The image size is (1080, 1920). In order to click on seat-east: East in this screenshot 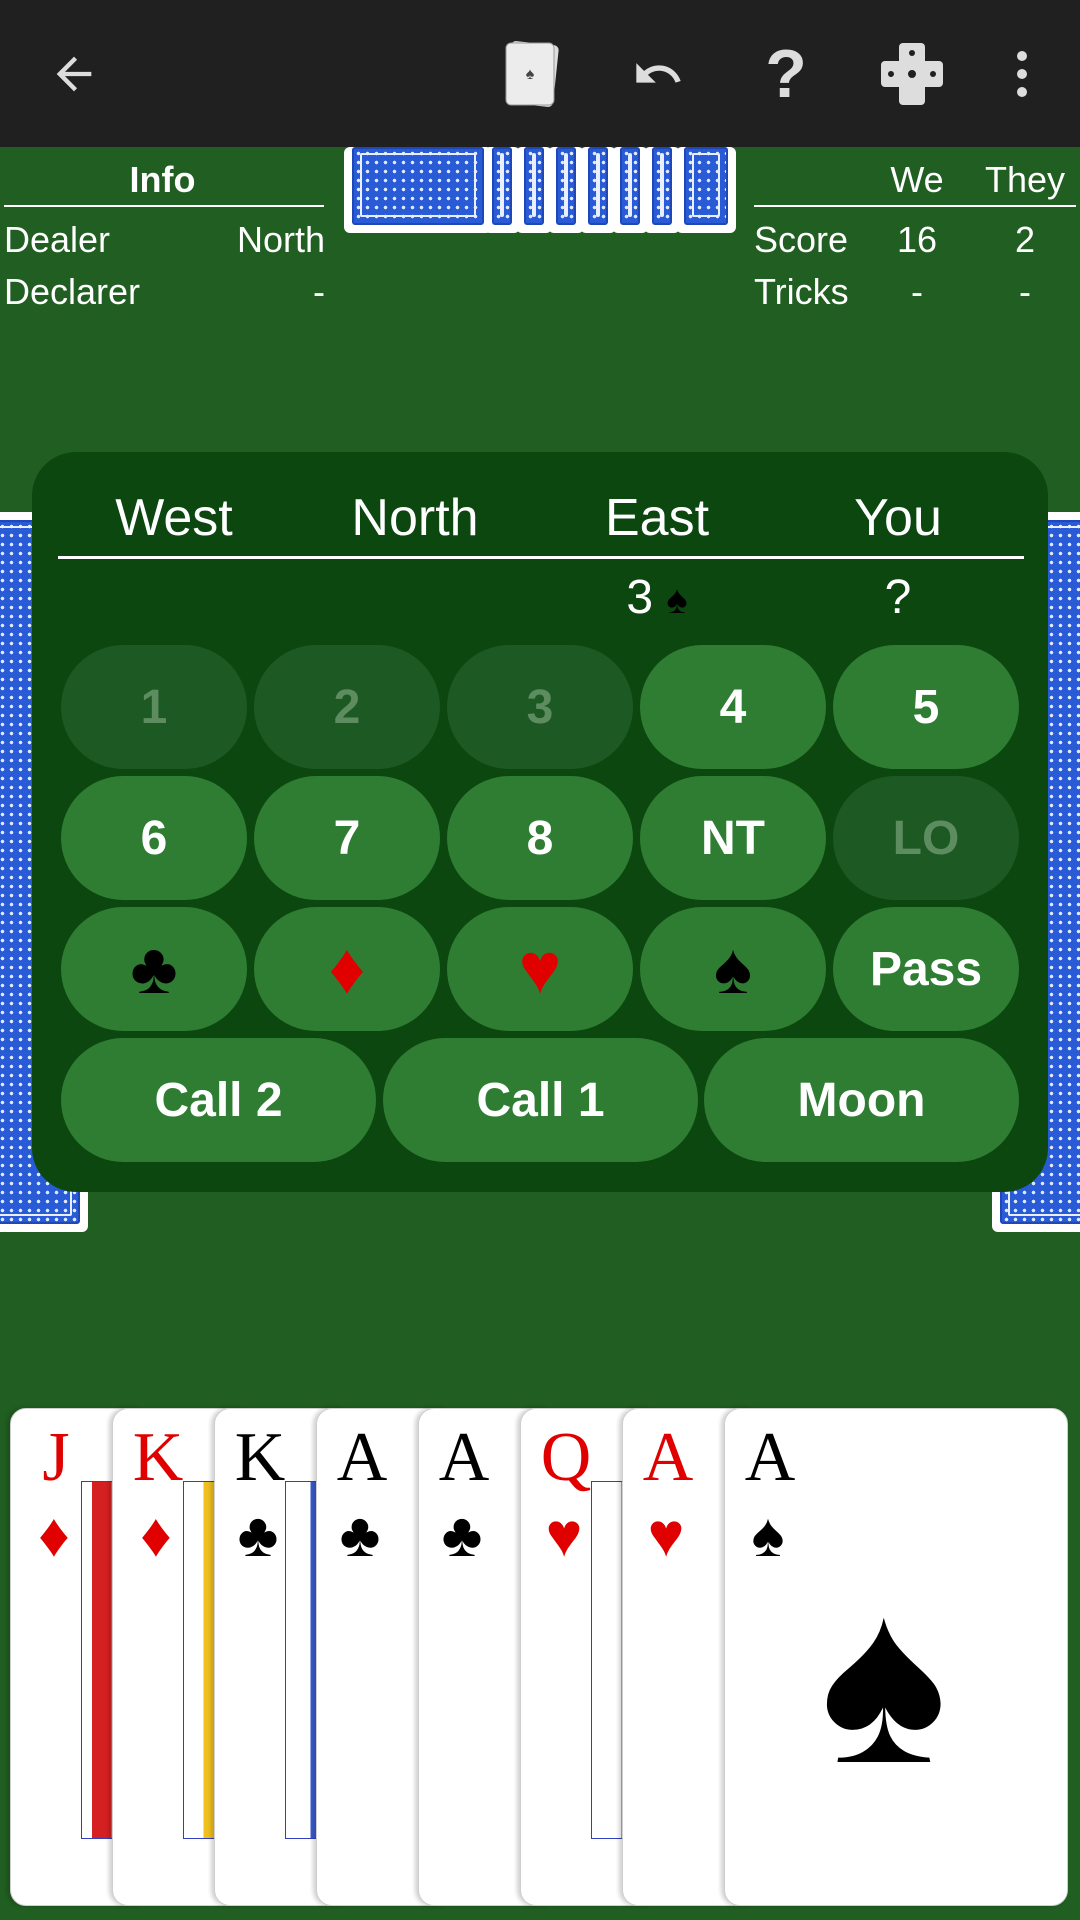, I will do `click(657, 518)`.